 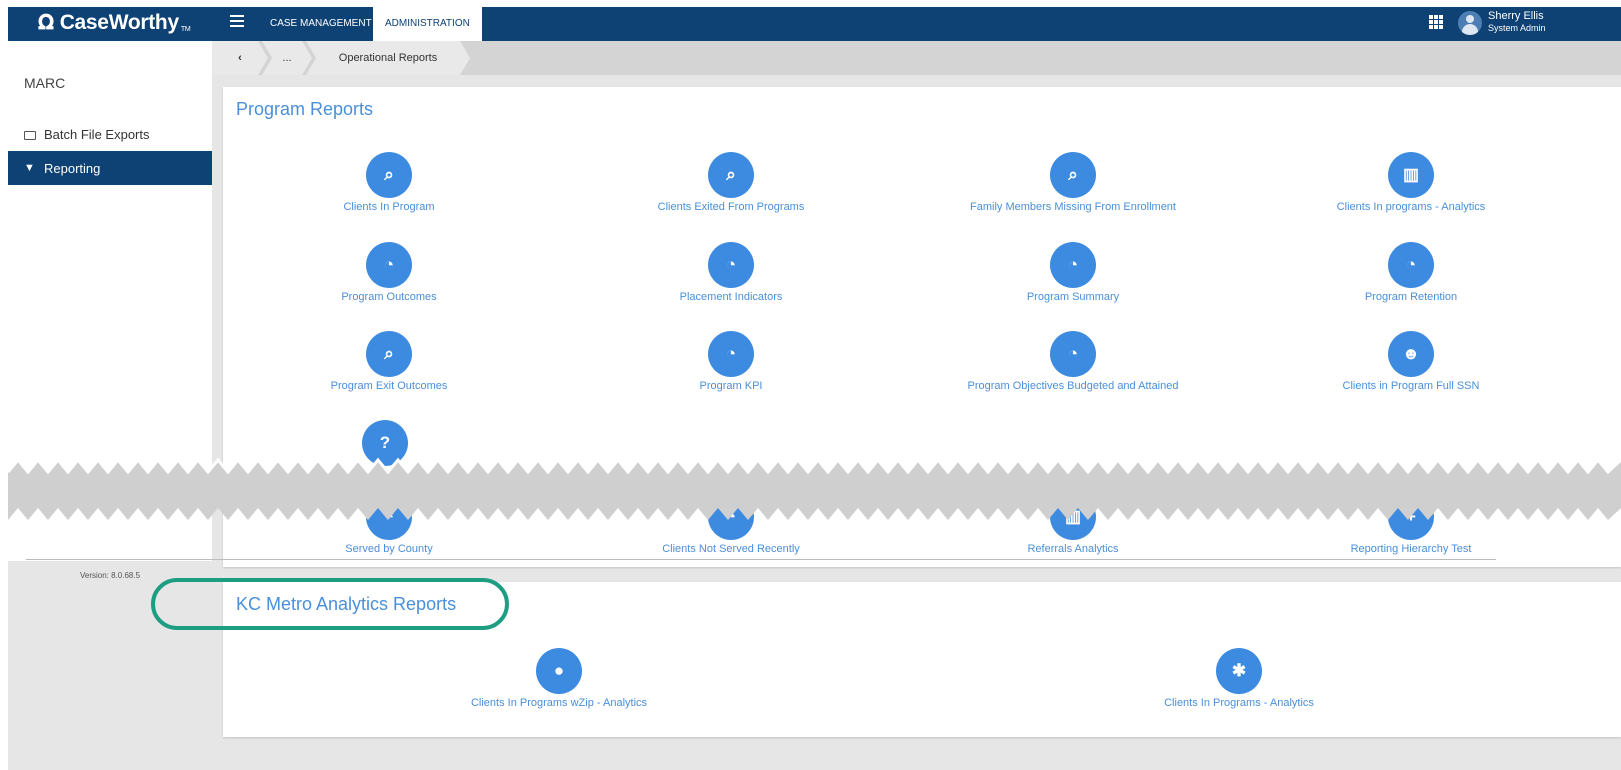 I want to click on report-clients-in-programs-wzip-analytics: ● Clients In Programs wZip - Analytics, so click(x=559, y=678).